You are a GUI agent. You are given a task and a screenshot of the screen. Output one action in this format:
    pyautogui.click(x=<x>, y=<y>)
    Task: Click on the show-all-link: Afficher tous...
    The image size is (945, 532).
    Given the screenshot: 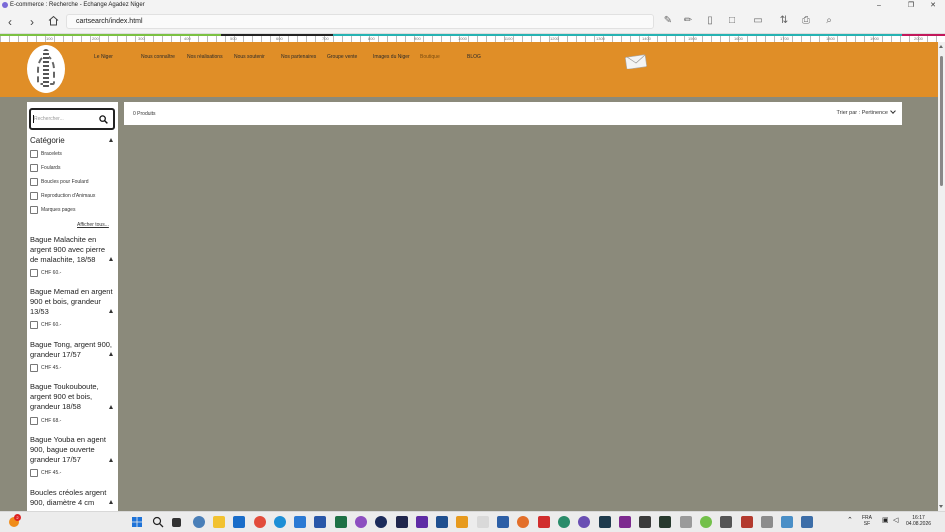 What is the action you would take?
    pyautogui.click(x=93, y=225)
    